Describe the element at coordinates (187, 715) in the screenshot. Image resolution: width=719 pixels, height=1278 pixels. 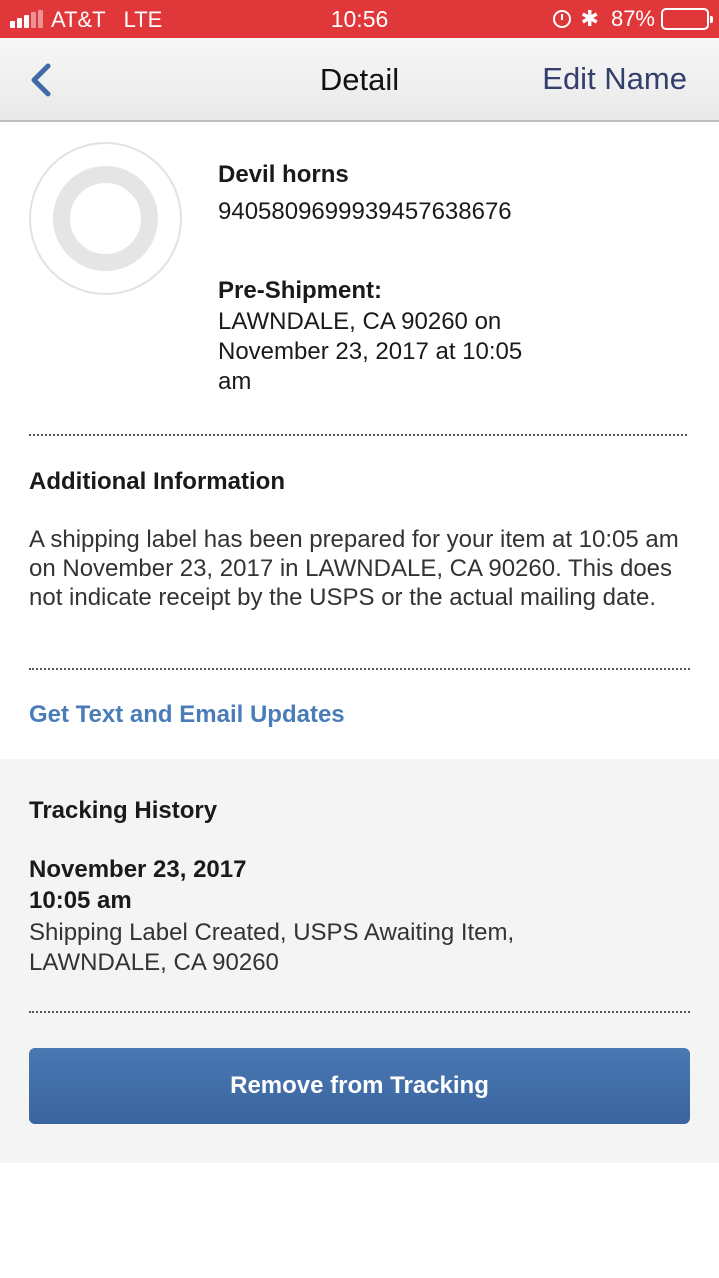
I see `get-updates-link: Get Text and Email Updates` at that location.